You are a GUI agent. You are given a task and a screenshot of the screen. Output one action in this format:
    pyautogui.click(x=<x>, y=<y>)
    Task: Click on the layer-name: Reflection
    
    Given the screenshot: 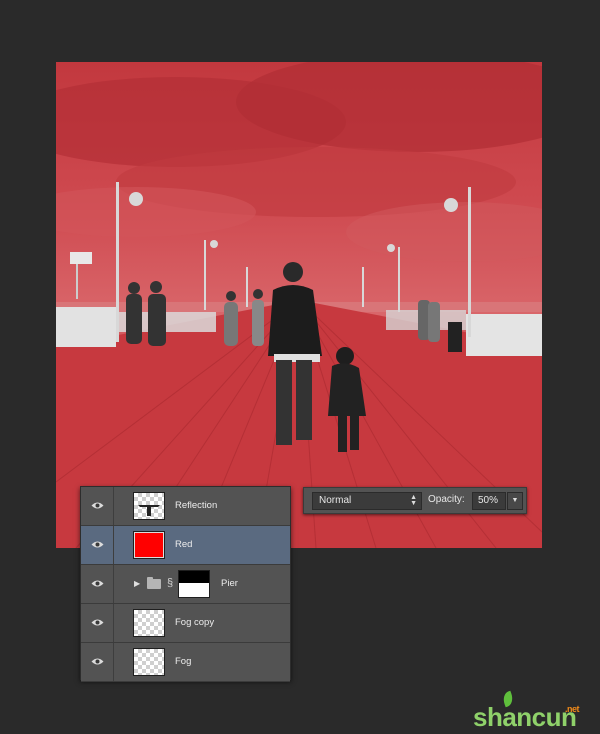 What is the action you would take?
    pyautogui.click(x=196, y=505)
    